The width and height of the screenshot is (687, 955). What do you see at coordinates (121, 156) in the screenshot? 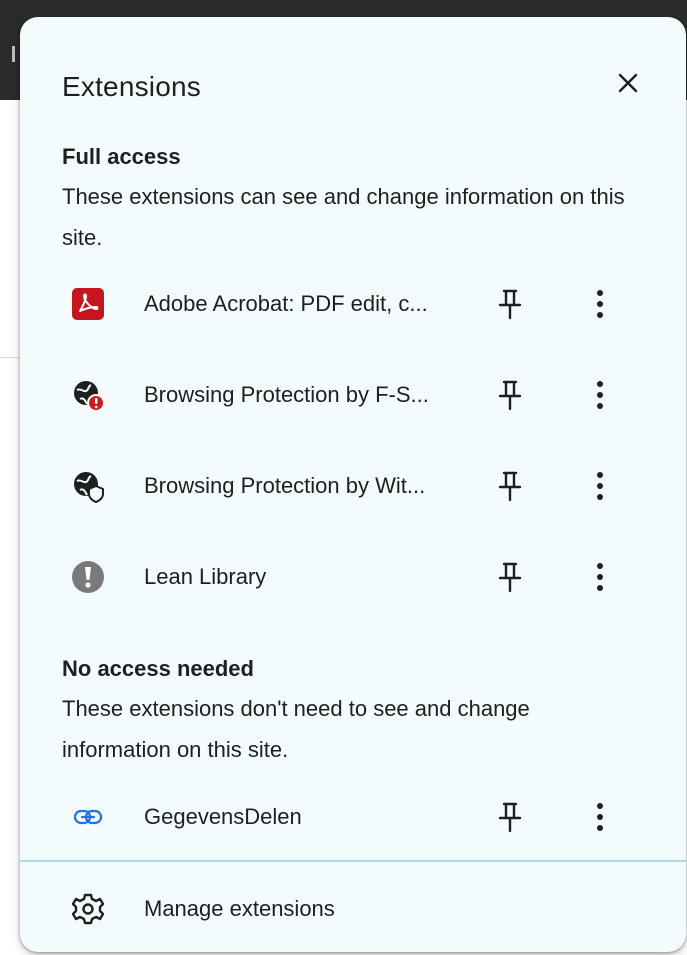
I see `full-access-heading: Full access` at bounding box center [121, 156].